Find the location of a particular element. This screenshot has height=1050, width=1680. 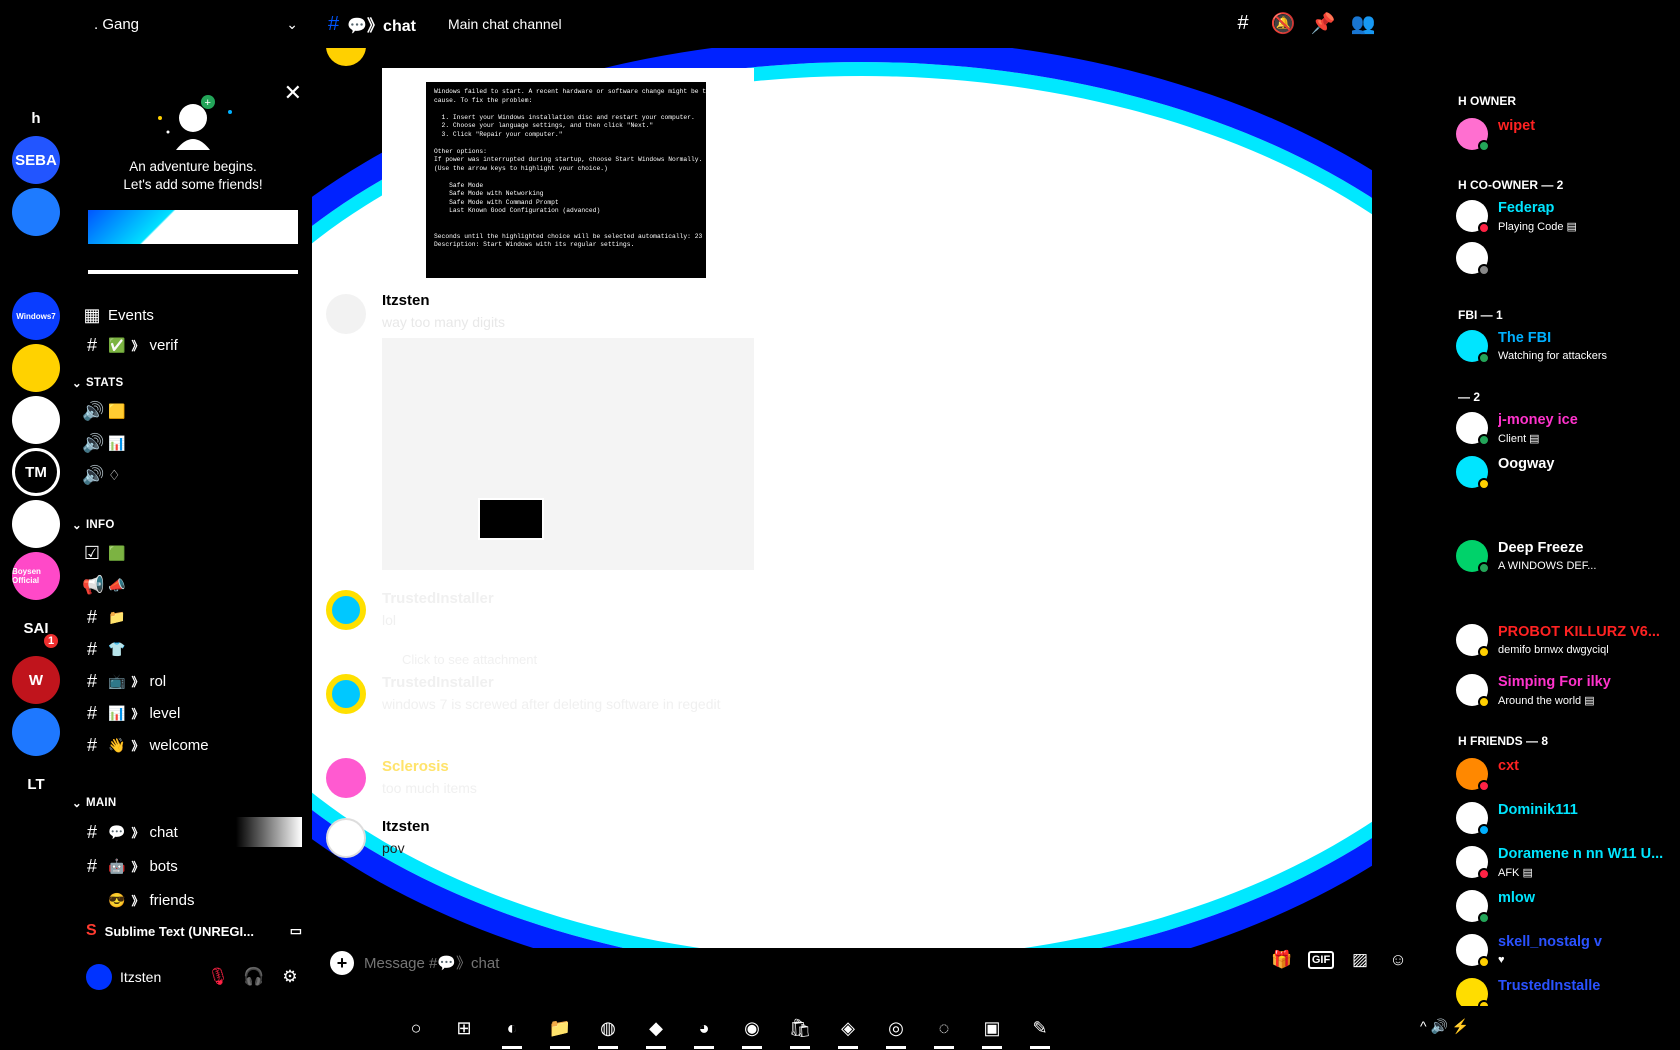

member-item: skell_nostalg v ♥ is located at coordinates (1567, 953).